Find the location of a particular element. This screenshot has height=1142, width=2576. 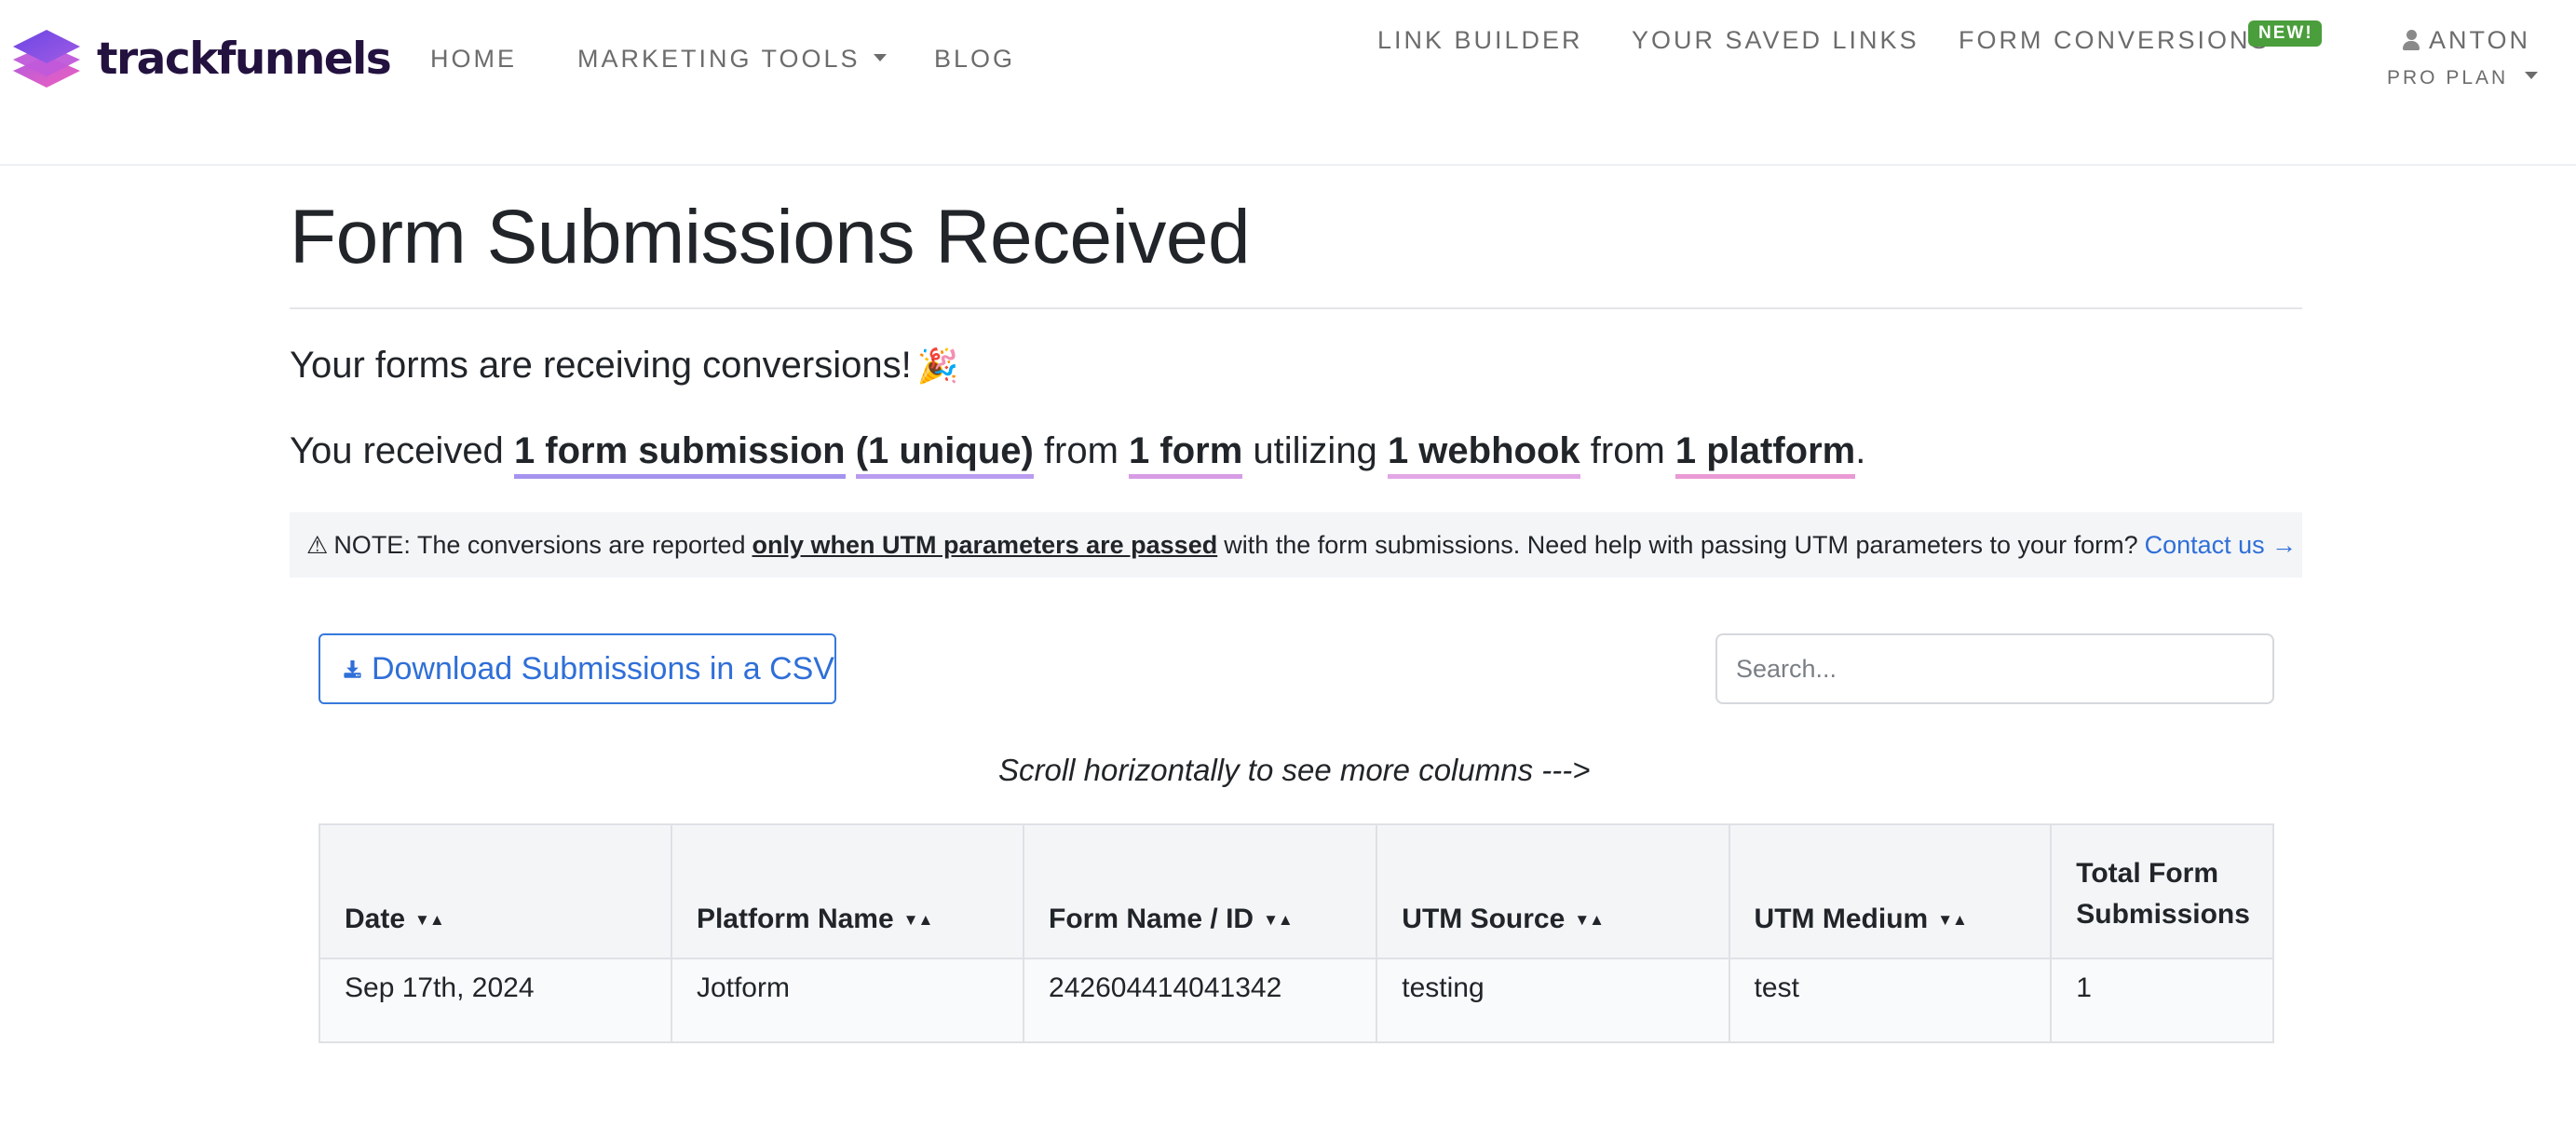

summary-part: utilizing is located at coordinates (1315, 451).